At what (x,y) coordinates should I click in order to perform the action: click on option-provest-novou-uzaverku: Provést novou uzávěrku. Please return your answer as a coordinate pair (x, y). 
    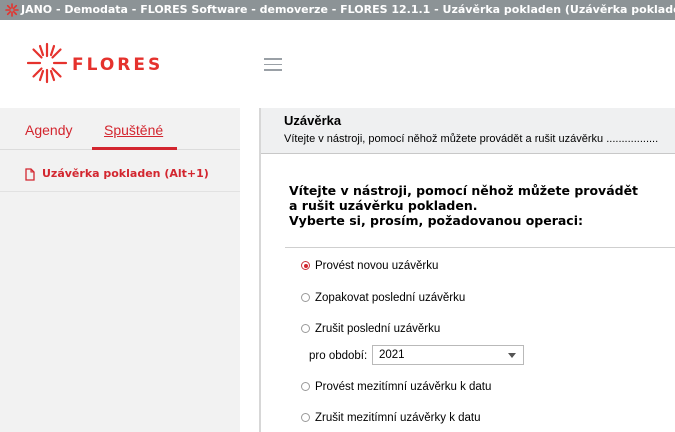
    Looking at the image, I should click on (369, 266).